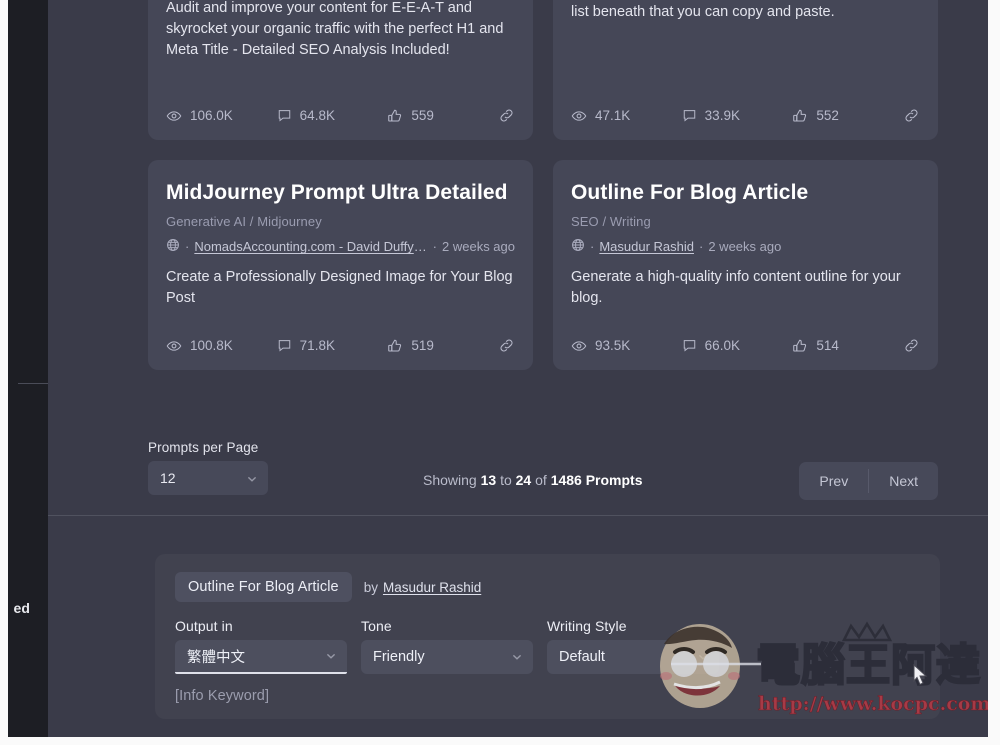 This screenshot has height=745, width=1000. Describe the element at coordinates (613, 346) in the screenshot. I see `views-count: 93.5K` at that location.